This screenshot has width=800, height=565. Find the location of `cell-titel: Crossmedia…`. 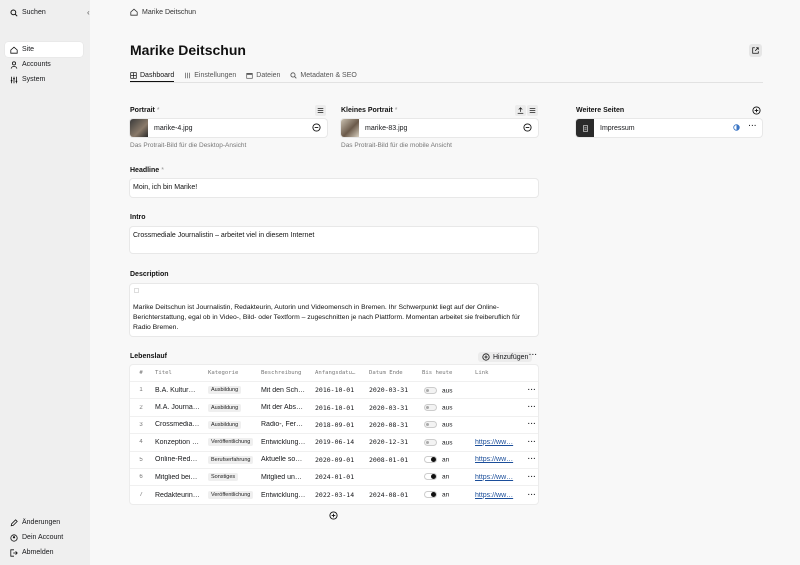

cell-titel: Crossmedia… is located at coordinates (178, 424).